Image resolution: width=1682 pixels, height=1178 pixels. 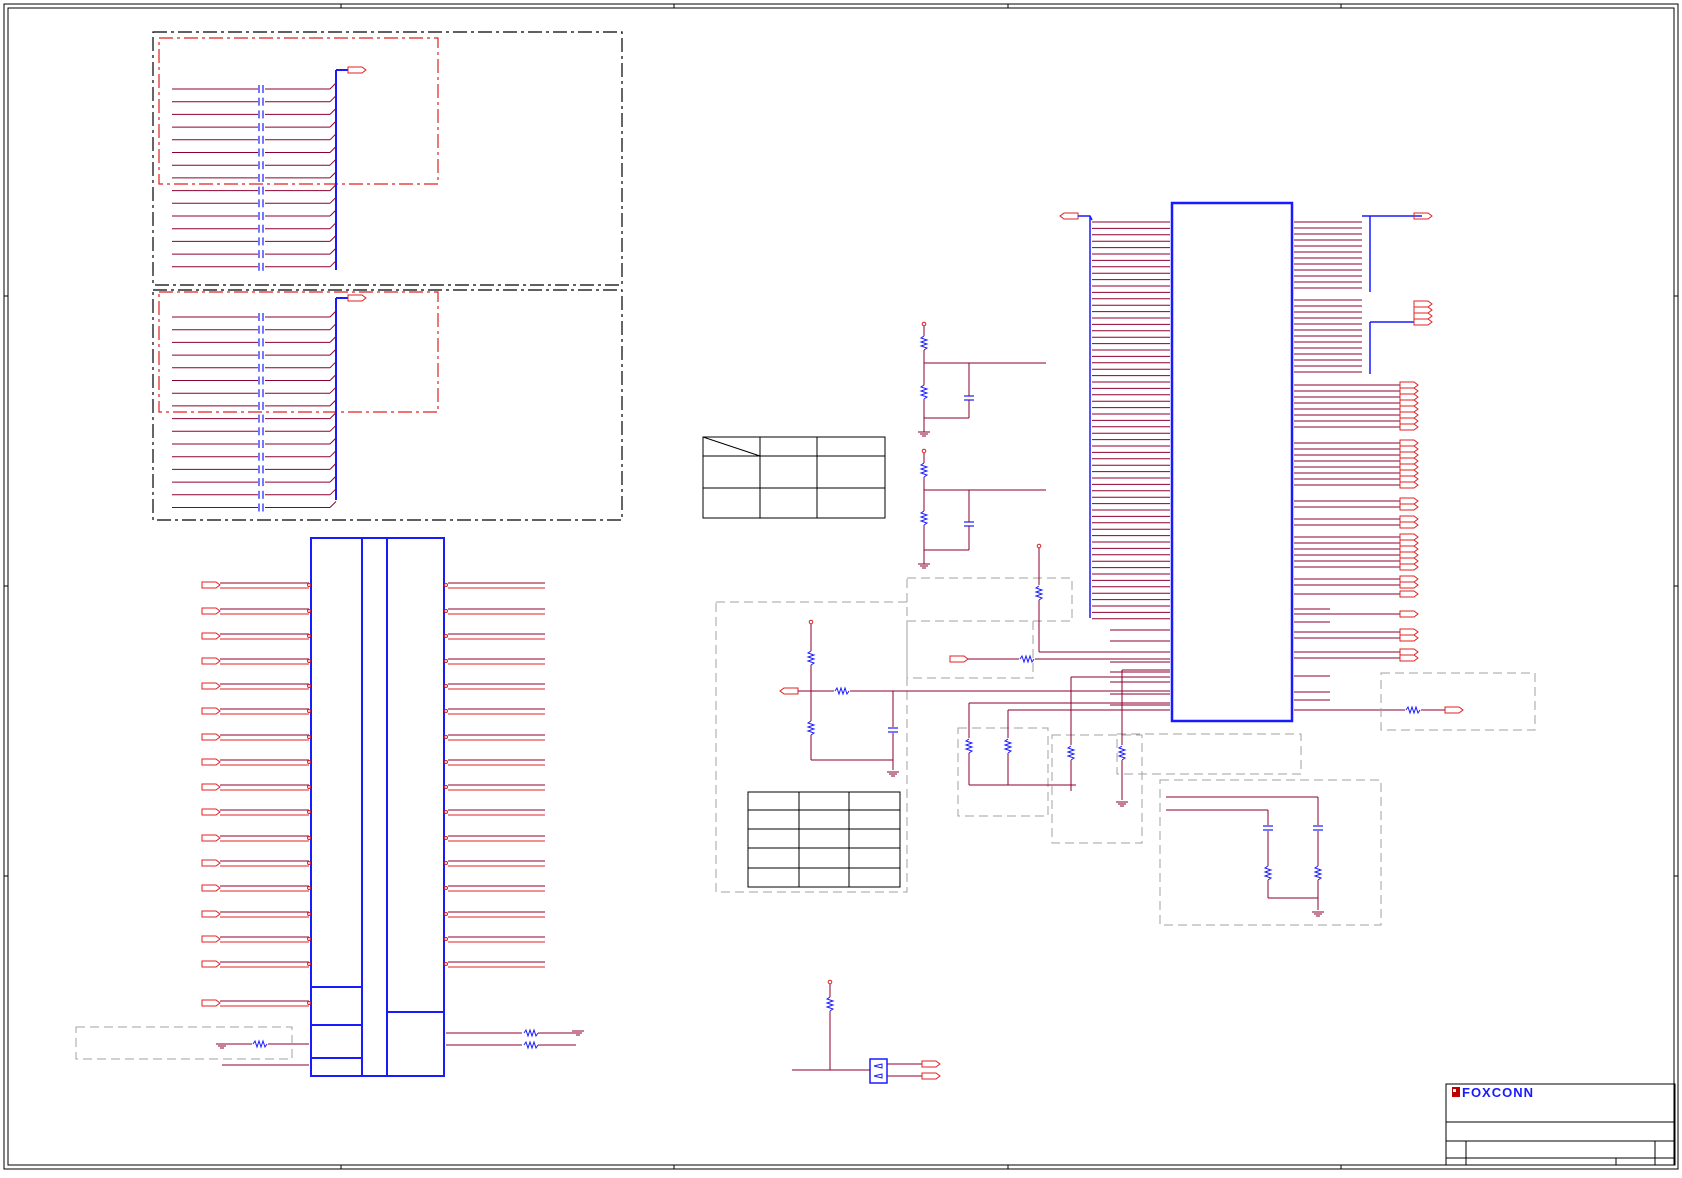 What do you see at coordinates (1232, 462) in the screenshot?
I see `main-ic` at bounding box center [1232, 462].